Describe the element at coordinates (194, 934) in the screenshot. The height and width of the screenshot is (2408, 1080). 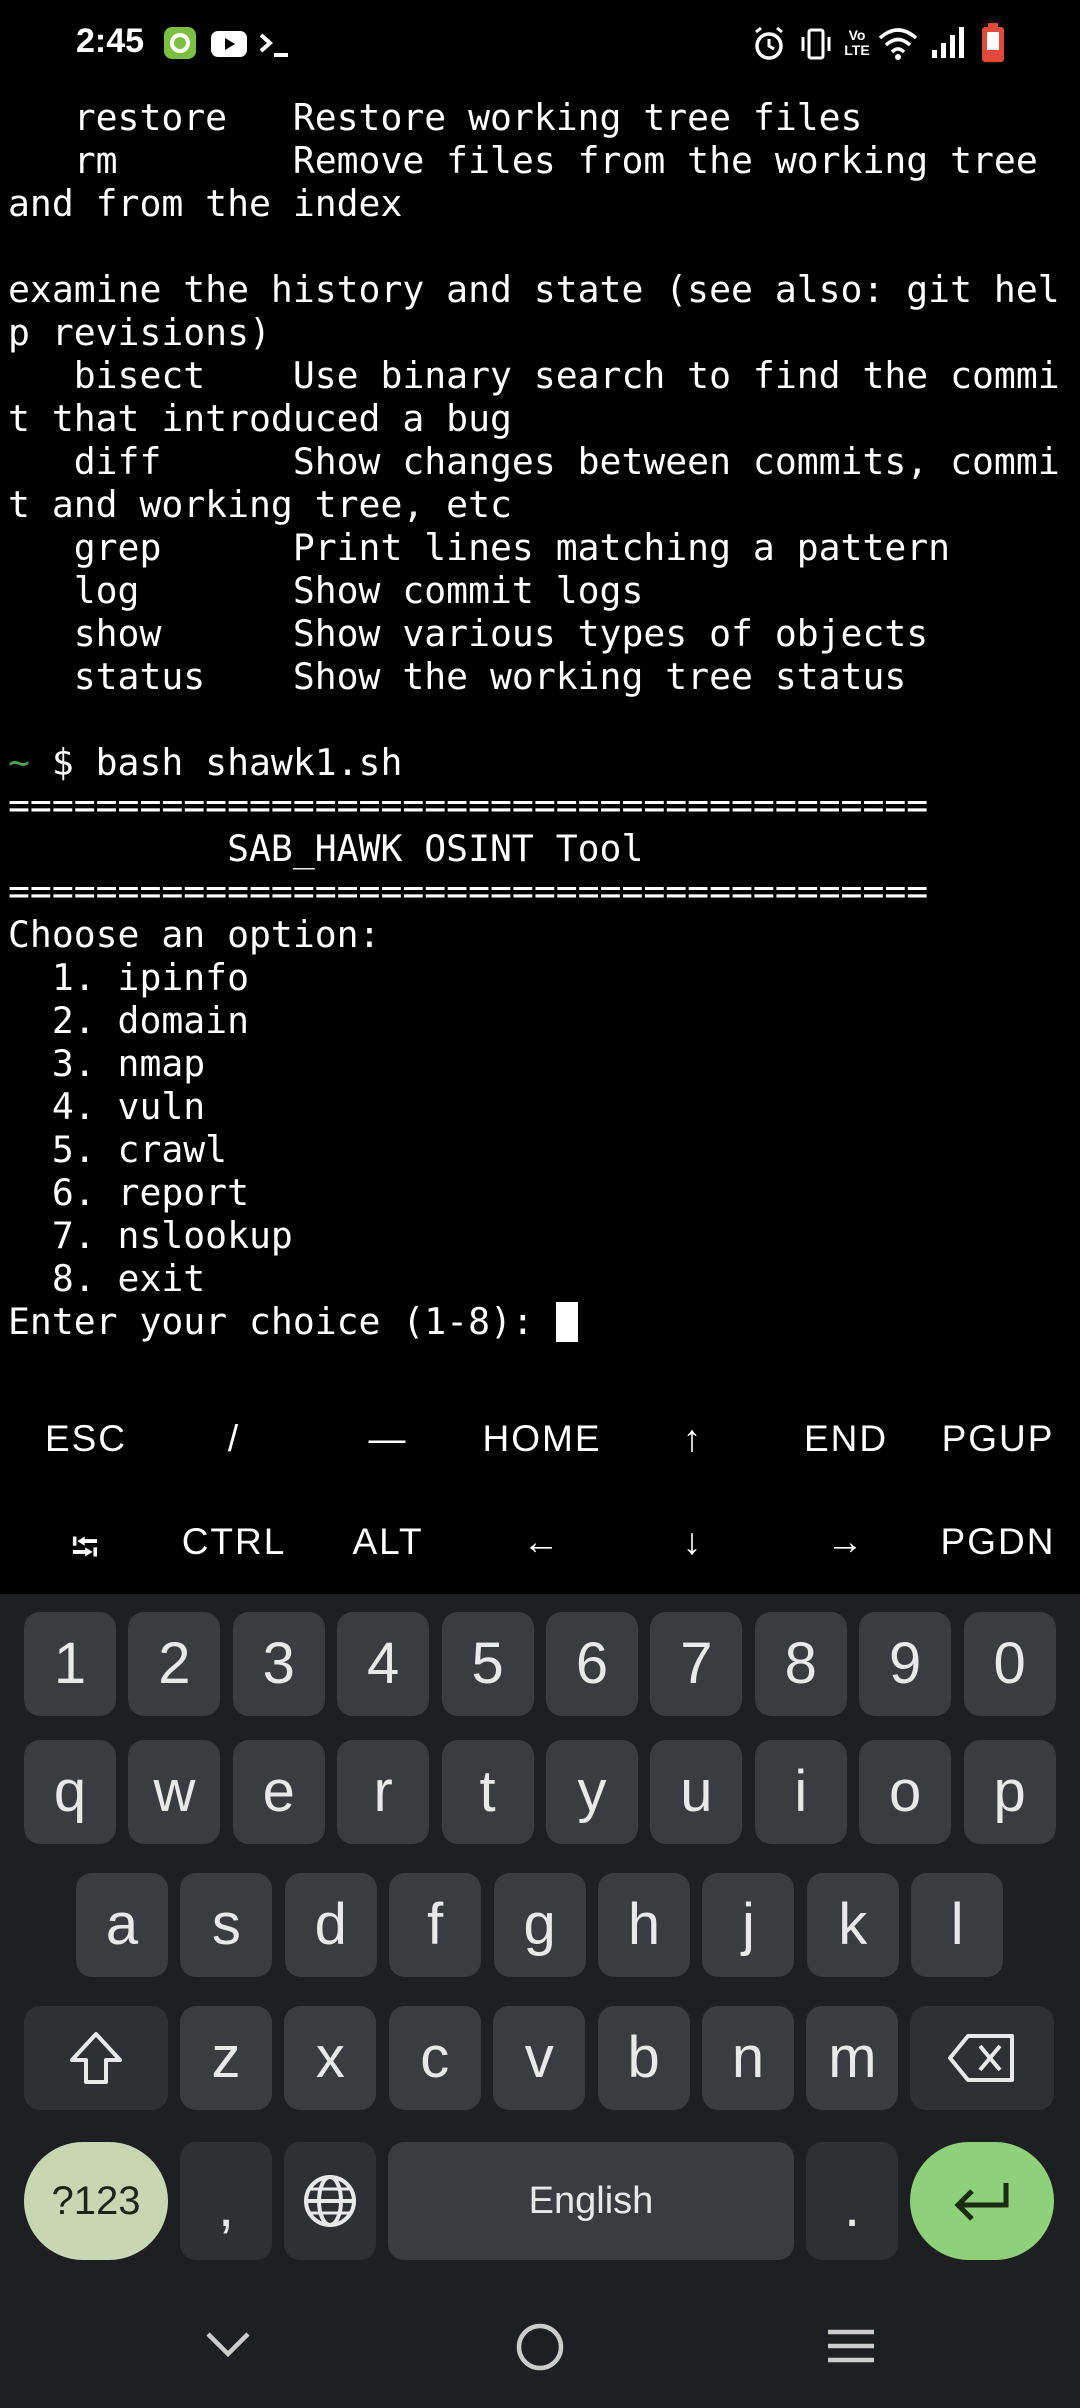
I see `output-line: Choose an option:` at that location.